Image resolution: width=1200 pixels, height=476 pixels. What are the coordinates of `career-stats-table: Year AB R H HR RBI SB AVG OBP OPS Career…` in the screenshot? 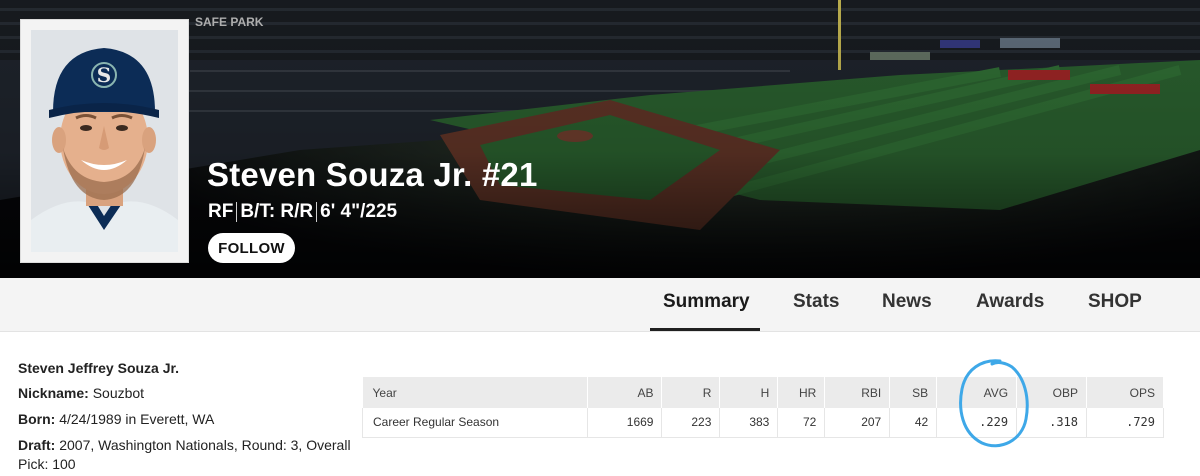 It's located at (763, 407).